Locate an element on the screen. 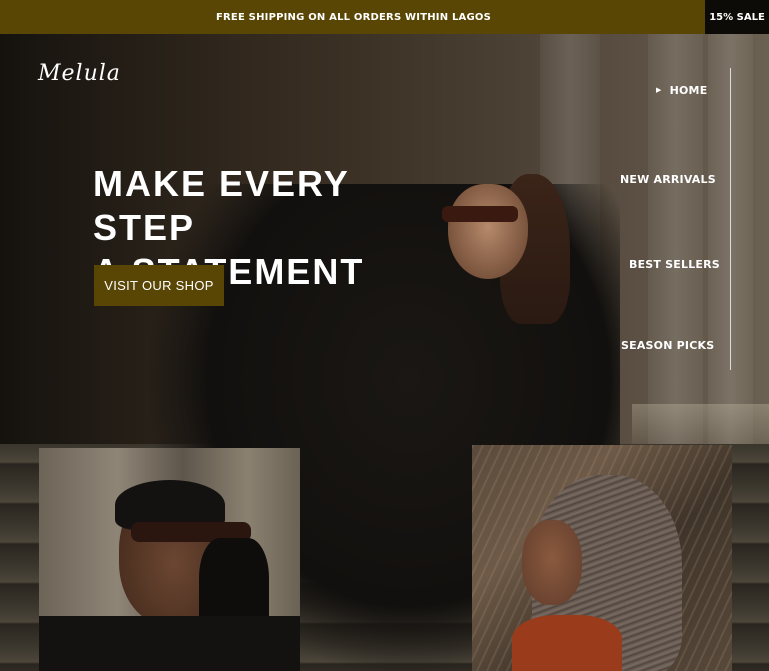 The height and width of the screenshot is (671, 769). brand-logo: Melula is located at coordinates (79, 73).